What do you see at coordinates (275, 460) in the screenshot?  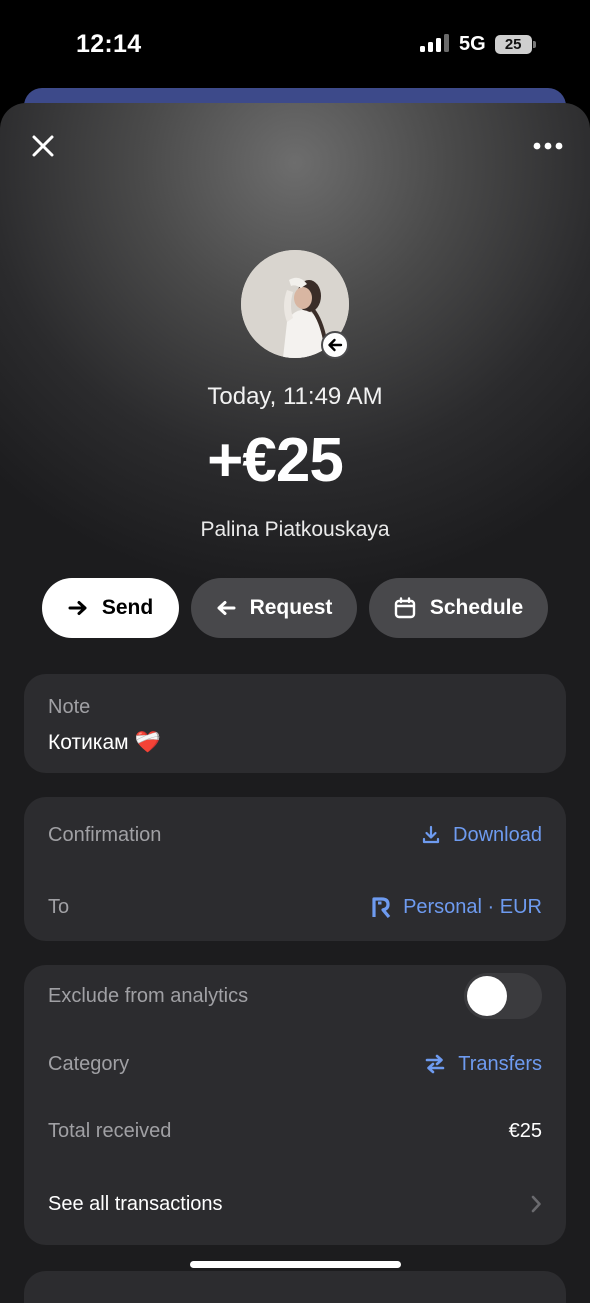 I see `transaction-amount: +€25` at bounding box center [275, 460].